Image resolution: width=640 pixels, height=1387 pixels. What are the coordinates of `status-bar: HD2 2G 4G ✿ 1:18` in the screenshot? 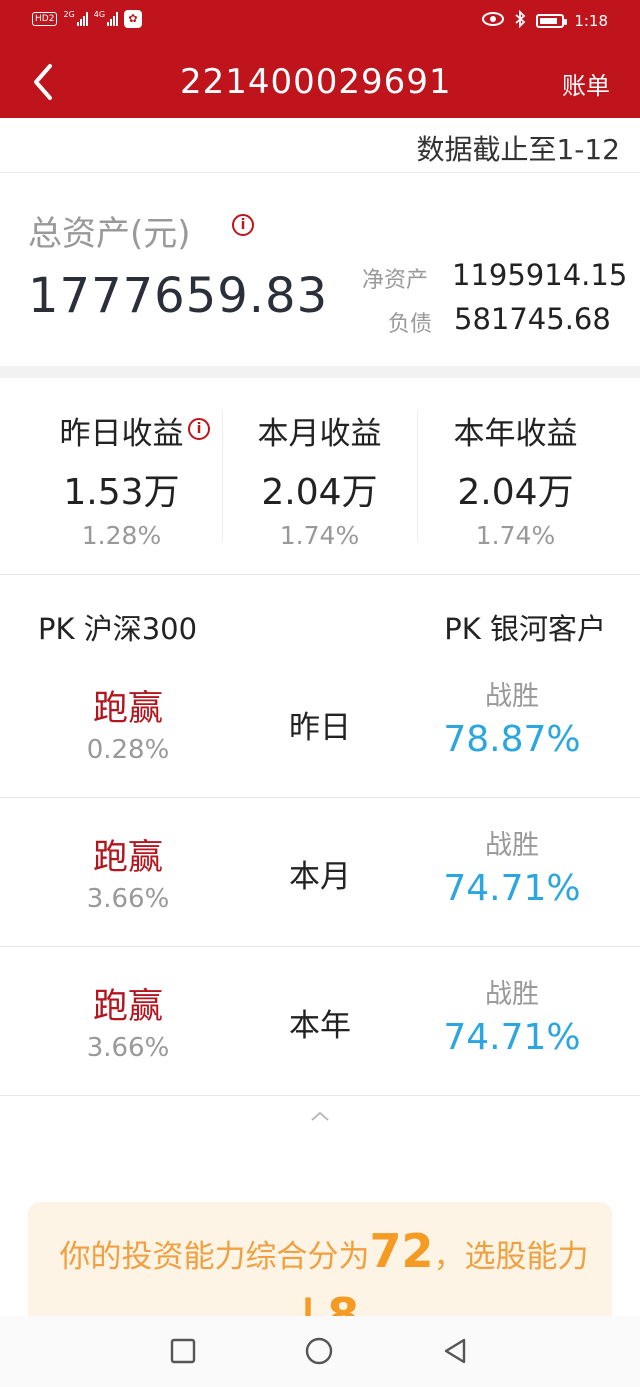 It's located at (320, 22).